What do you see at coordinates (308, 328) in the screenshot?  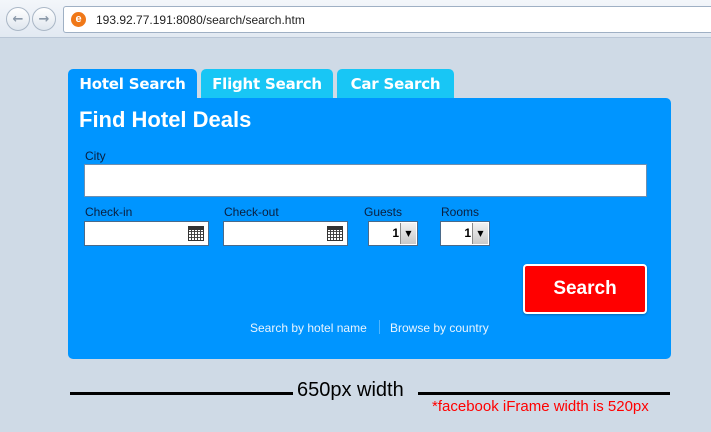 I see `search-by-hotel-name-link: Search by hotel name` at bounding box center [308, 328].